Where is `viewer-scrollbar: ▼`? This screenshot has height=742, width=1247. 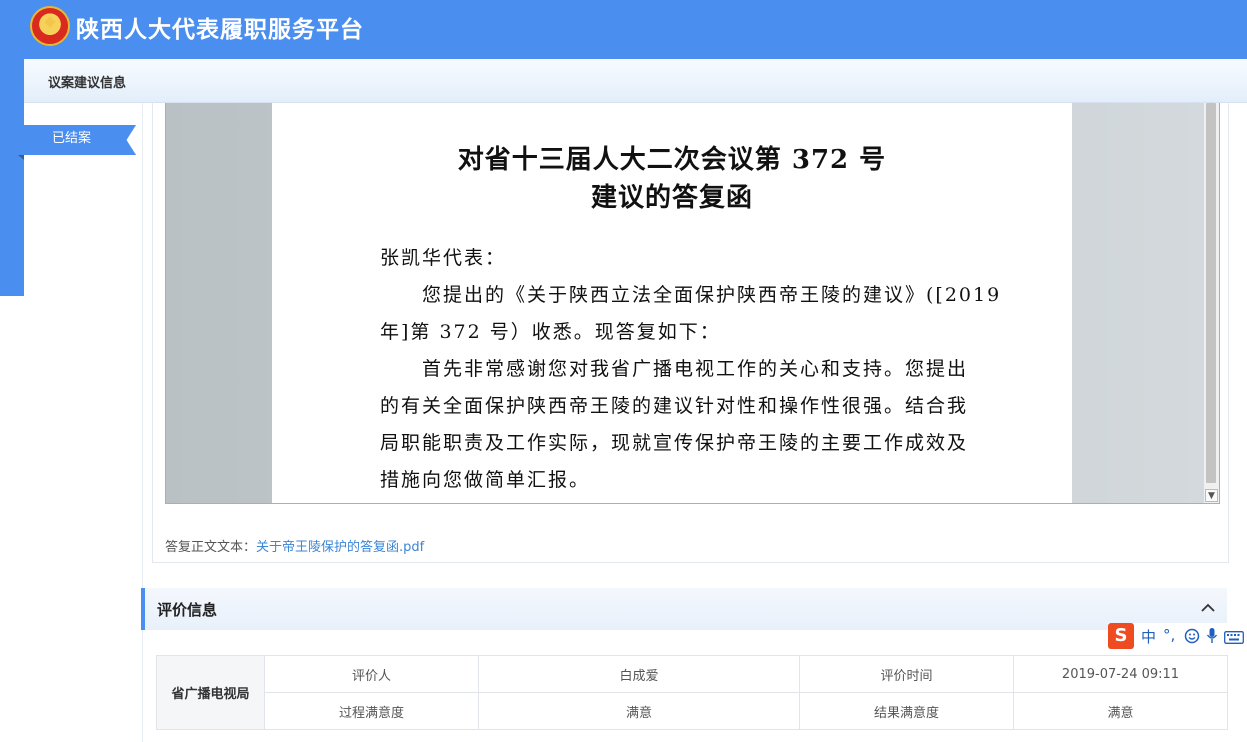 viewer-scrollbar: ▼ is located at coordinates (1211, 303).